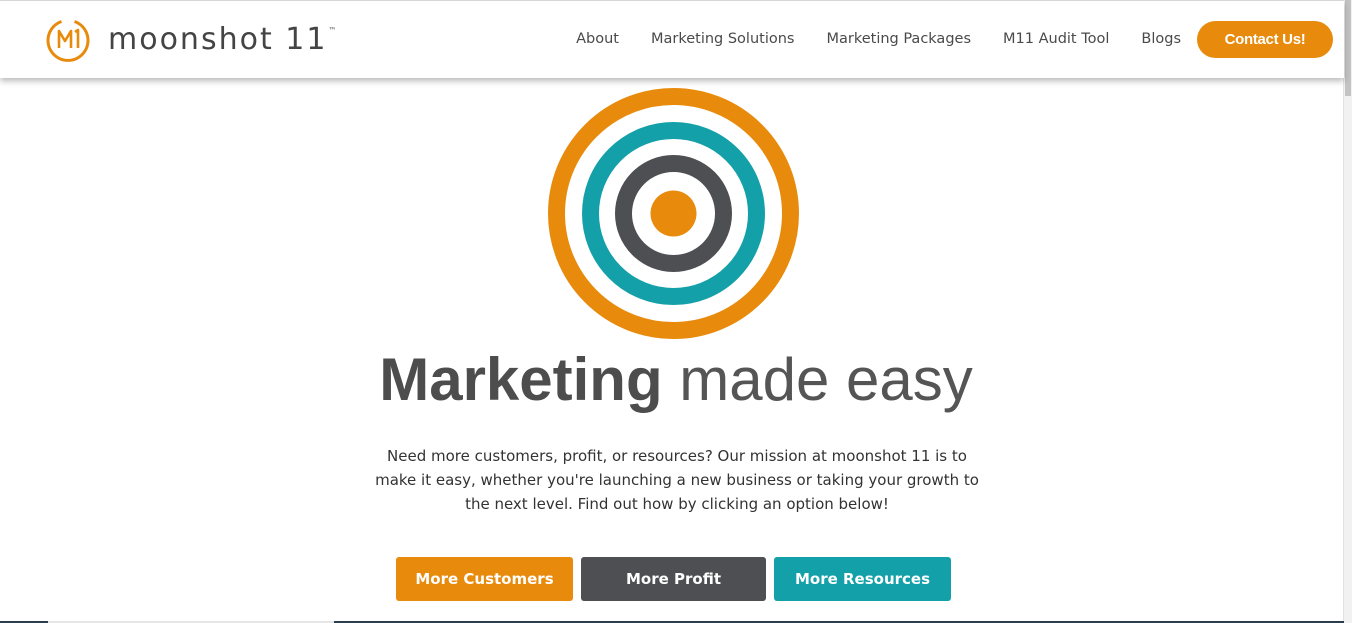  What do you see at coordinates (484, 579) in the screenshot?
I see `more-customers-button: More Customers` at bounding box center [484, 579].